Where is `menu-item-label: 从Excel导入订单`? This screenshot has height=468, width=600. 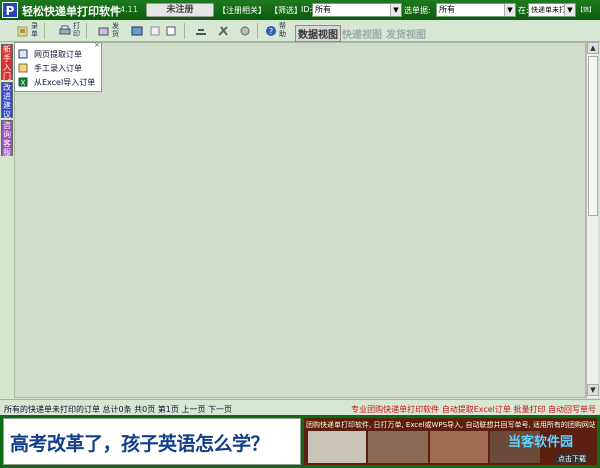 menu-item-label: 从Excel导入订单 is located at coordinates (65, 82).